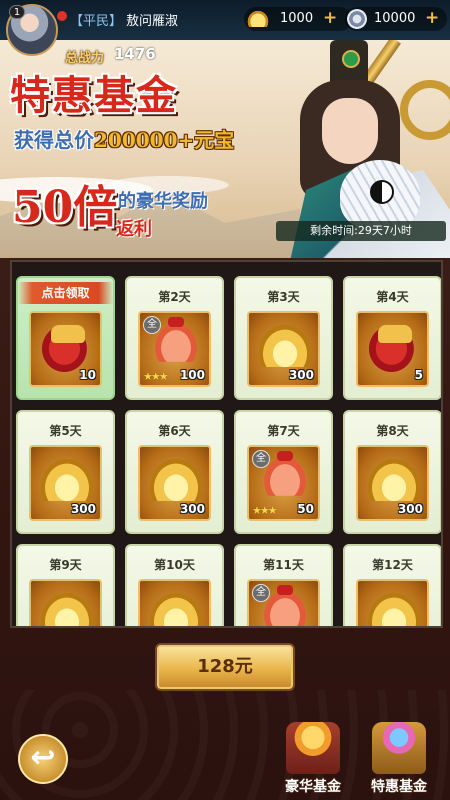 The height and width of the screenshot is (800, 450). Describe the element at coordinates (418, 375) in the screenshot. I see `item-quantity: 5` at that location.